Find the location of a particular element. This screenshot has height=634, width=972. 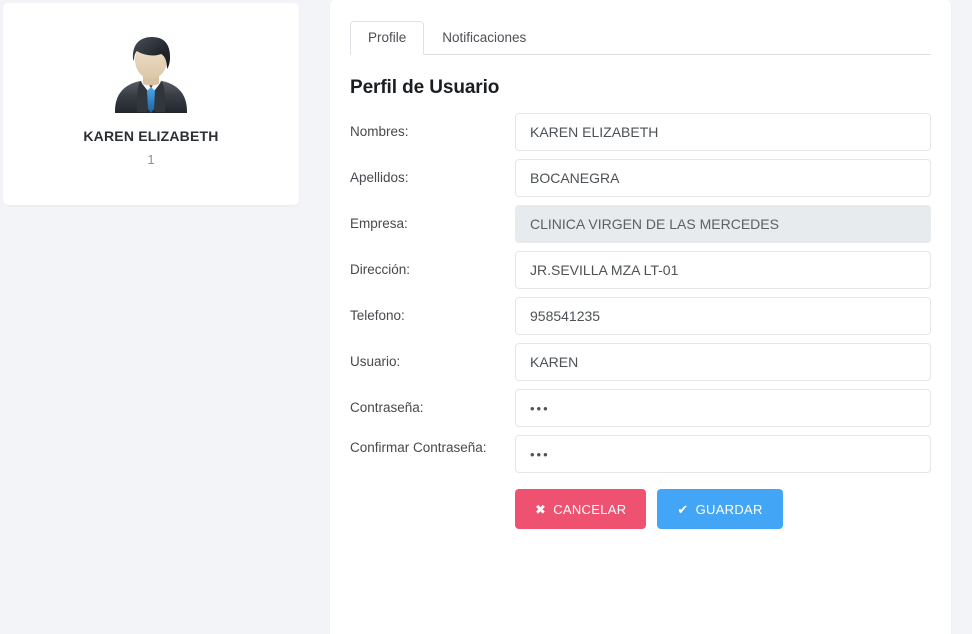

label-contrasena: Contraseña: is located at coordinates (387, 407).